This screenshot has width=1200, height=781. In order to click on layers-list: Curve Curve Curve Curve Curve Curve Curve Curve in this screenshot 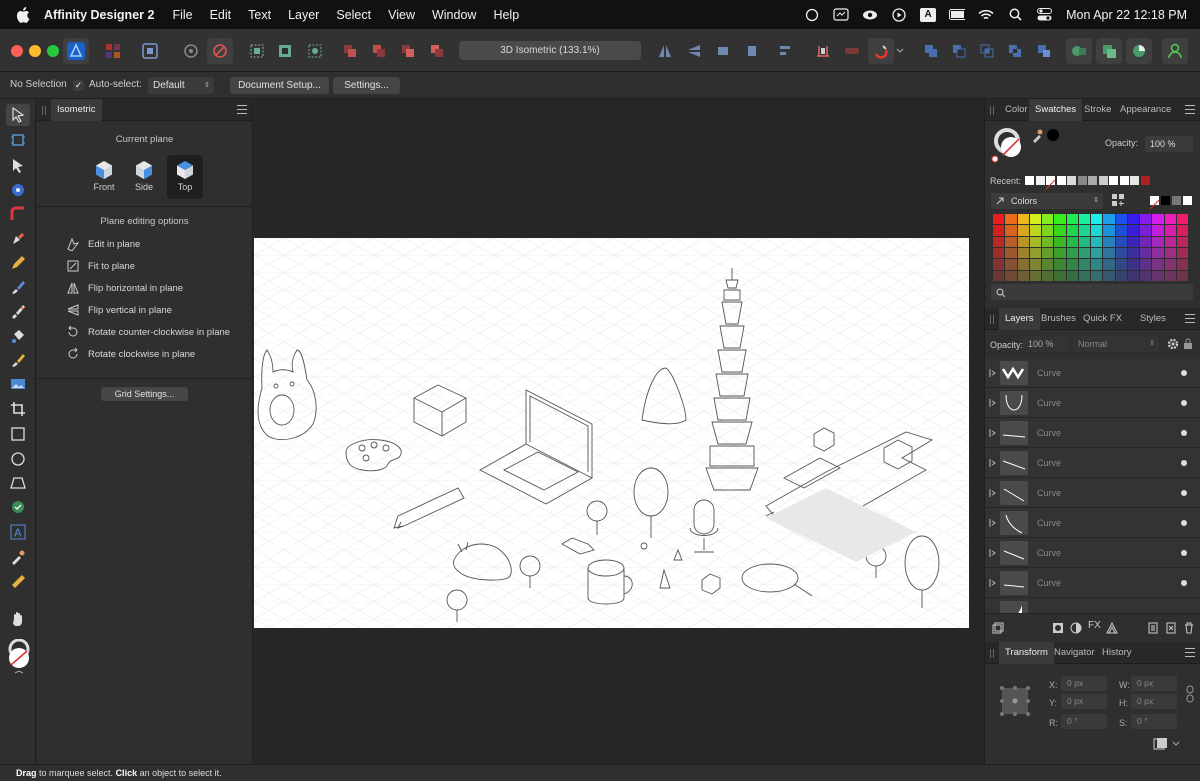, I will do `click(1092, 485)`.